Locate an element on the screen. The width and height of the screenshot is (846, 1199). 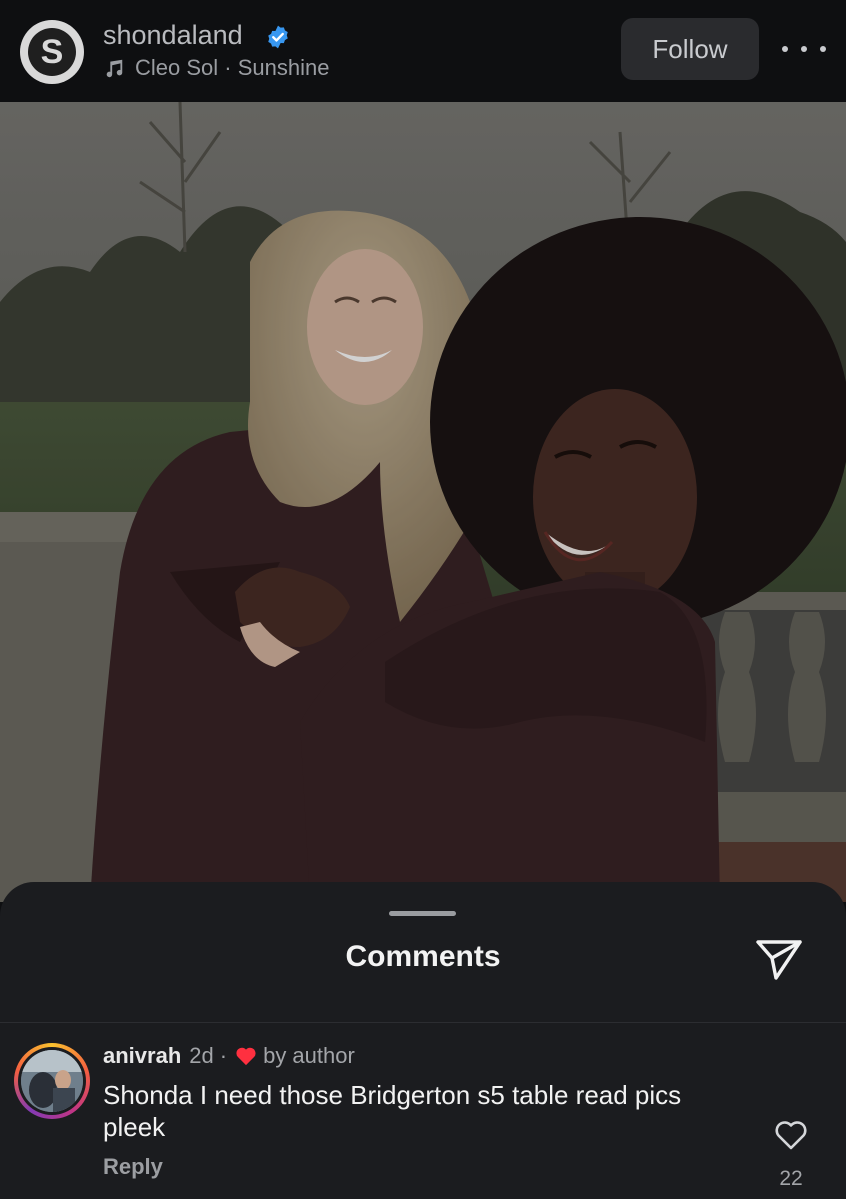
commenter-avatar is located at coordinates (52, 1081).